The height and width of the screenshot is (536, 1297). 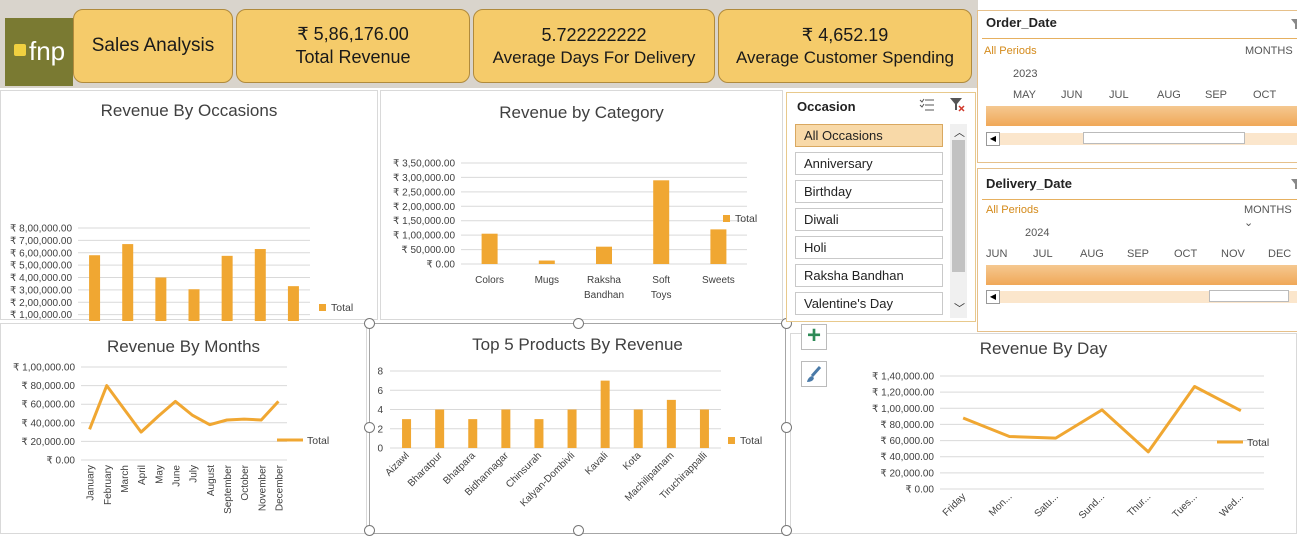 I want to click on timeline-year: 2023, so click(x=1025, y=74).